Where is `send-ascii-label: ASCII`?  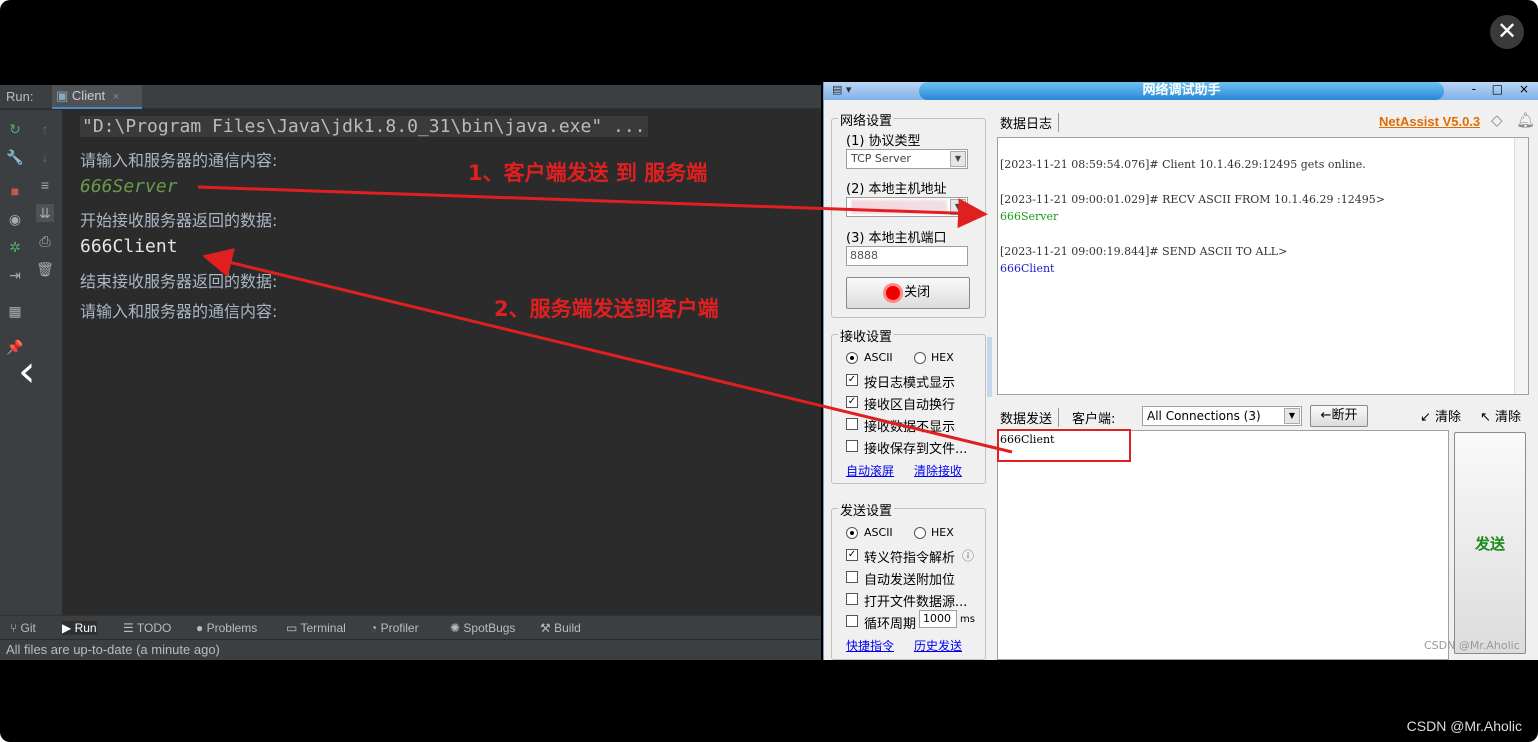 send-ascii-label: ASCII is located at coordinates (878, 532).